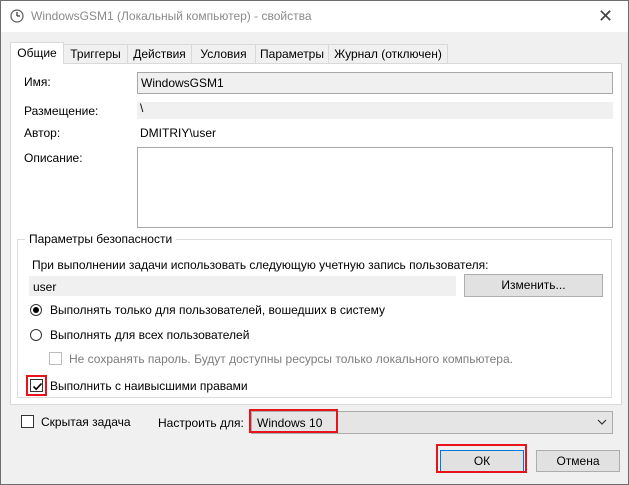 Image resolution: width=629 pixels, height=485 pixels. What do you see at coordinates (375, 187) in the screenshot?
I see `description-textarea` at bounding box center [375, 187].